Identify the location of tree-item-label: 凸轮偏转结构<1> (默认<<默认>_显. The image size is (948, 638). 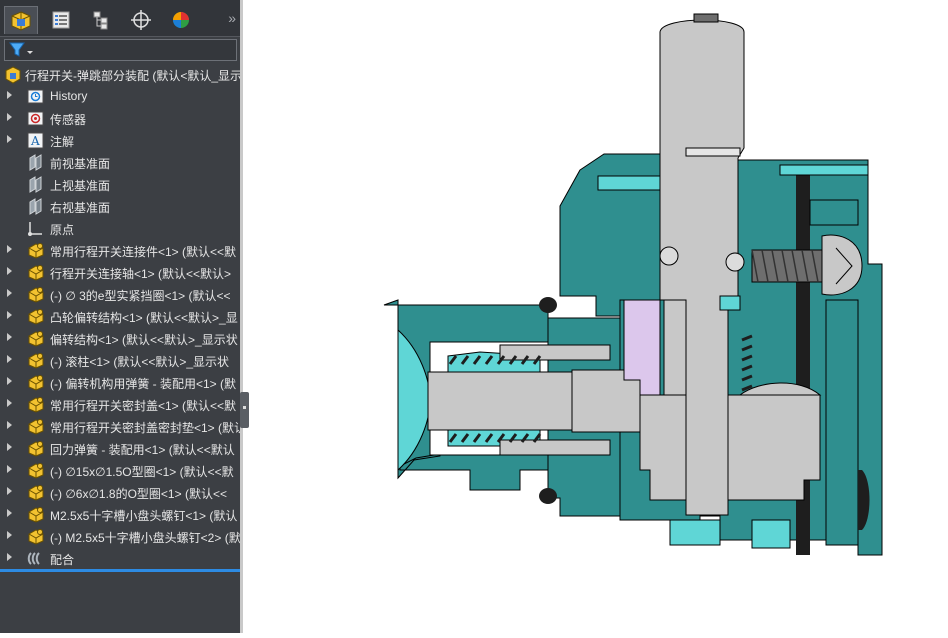
(144, 318).